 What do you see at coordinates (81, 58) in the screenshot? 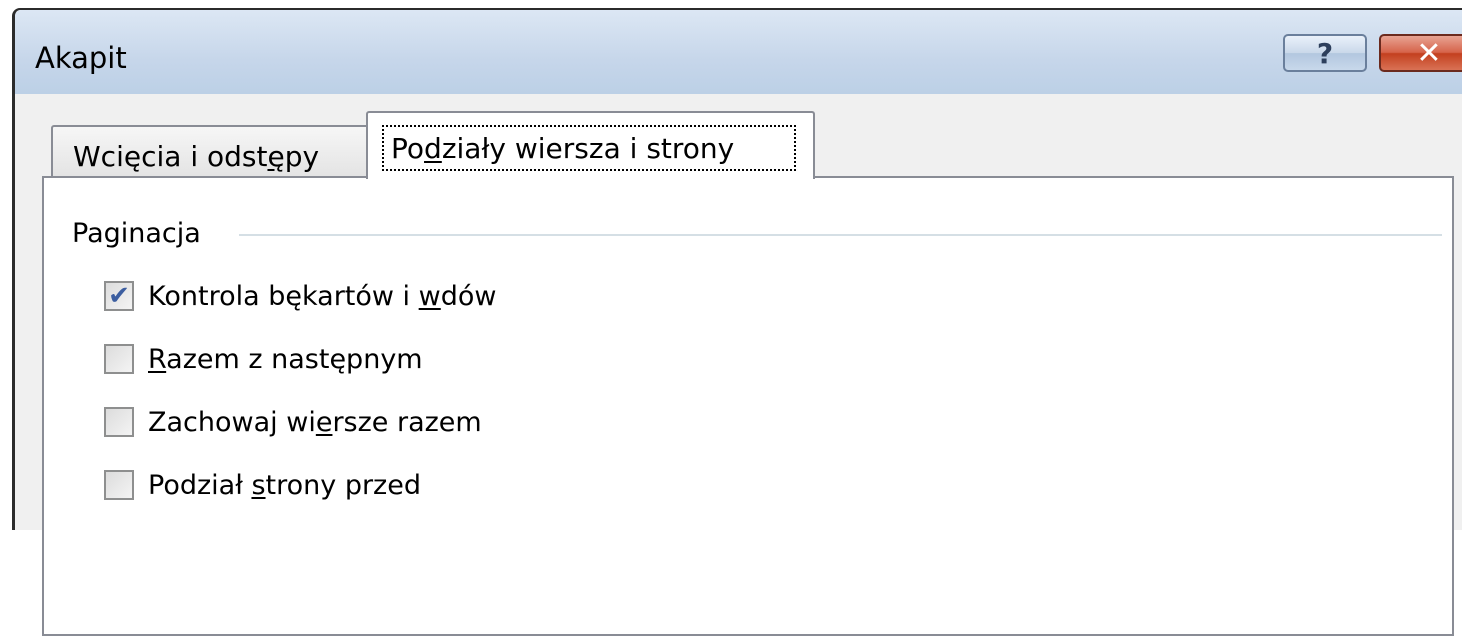
I see `dialog-title: Akapit` at bounding box center [81, 58].